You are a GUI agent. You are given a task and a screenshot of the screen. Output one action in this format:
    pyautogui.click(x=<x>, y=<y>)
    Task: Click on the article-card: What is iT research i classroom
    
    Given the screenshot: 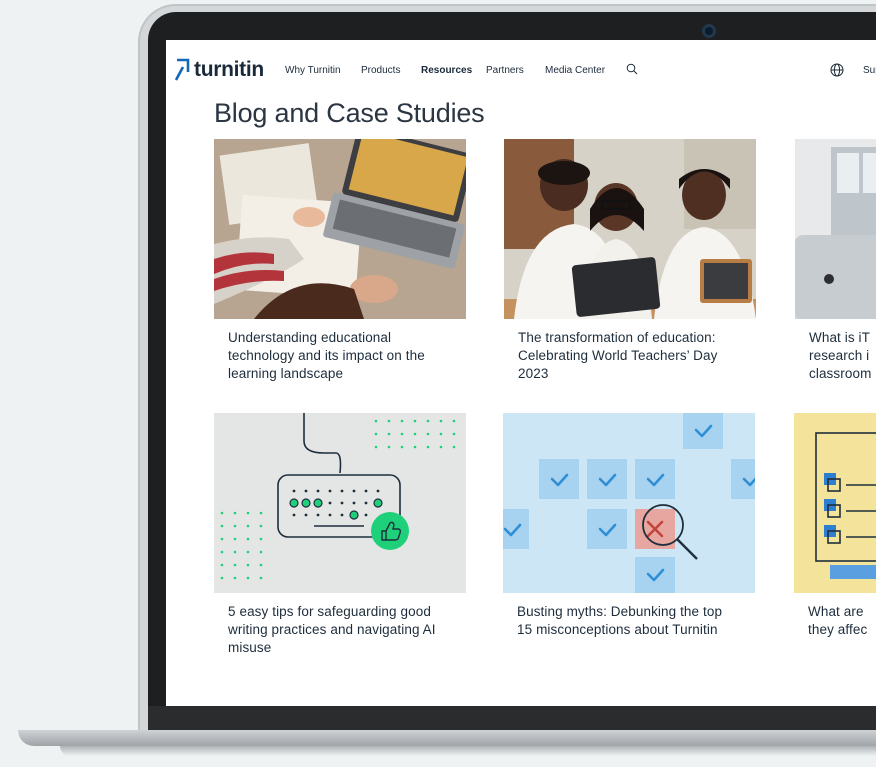 What is the action you would take?
    pyautogui.click(x=835, y=261)
    